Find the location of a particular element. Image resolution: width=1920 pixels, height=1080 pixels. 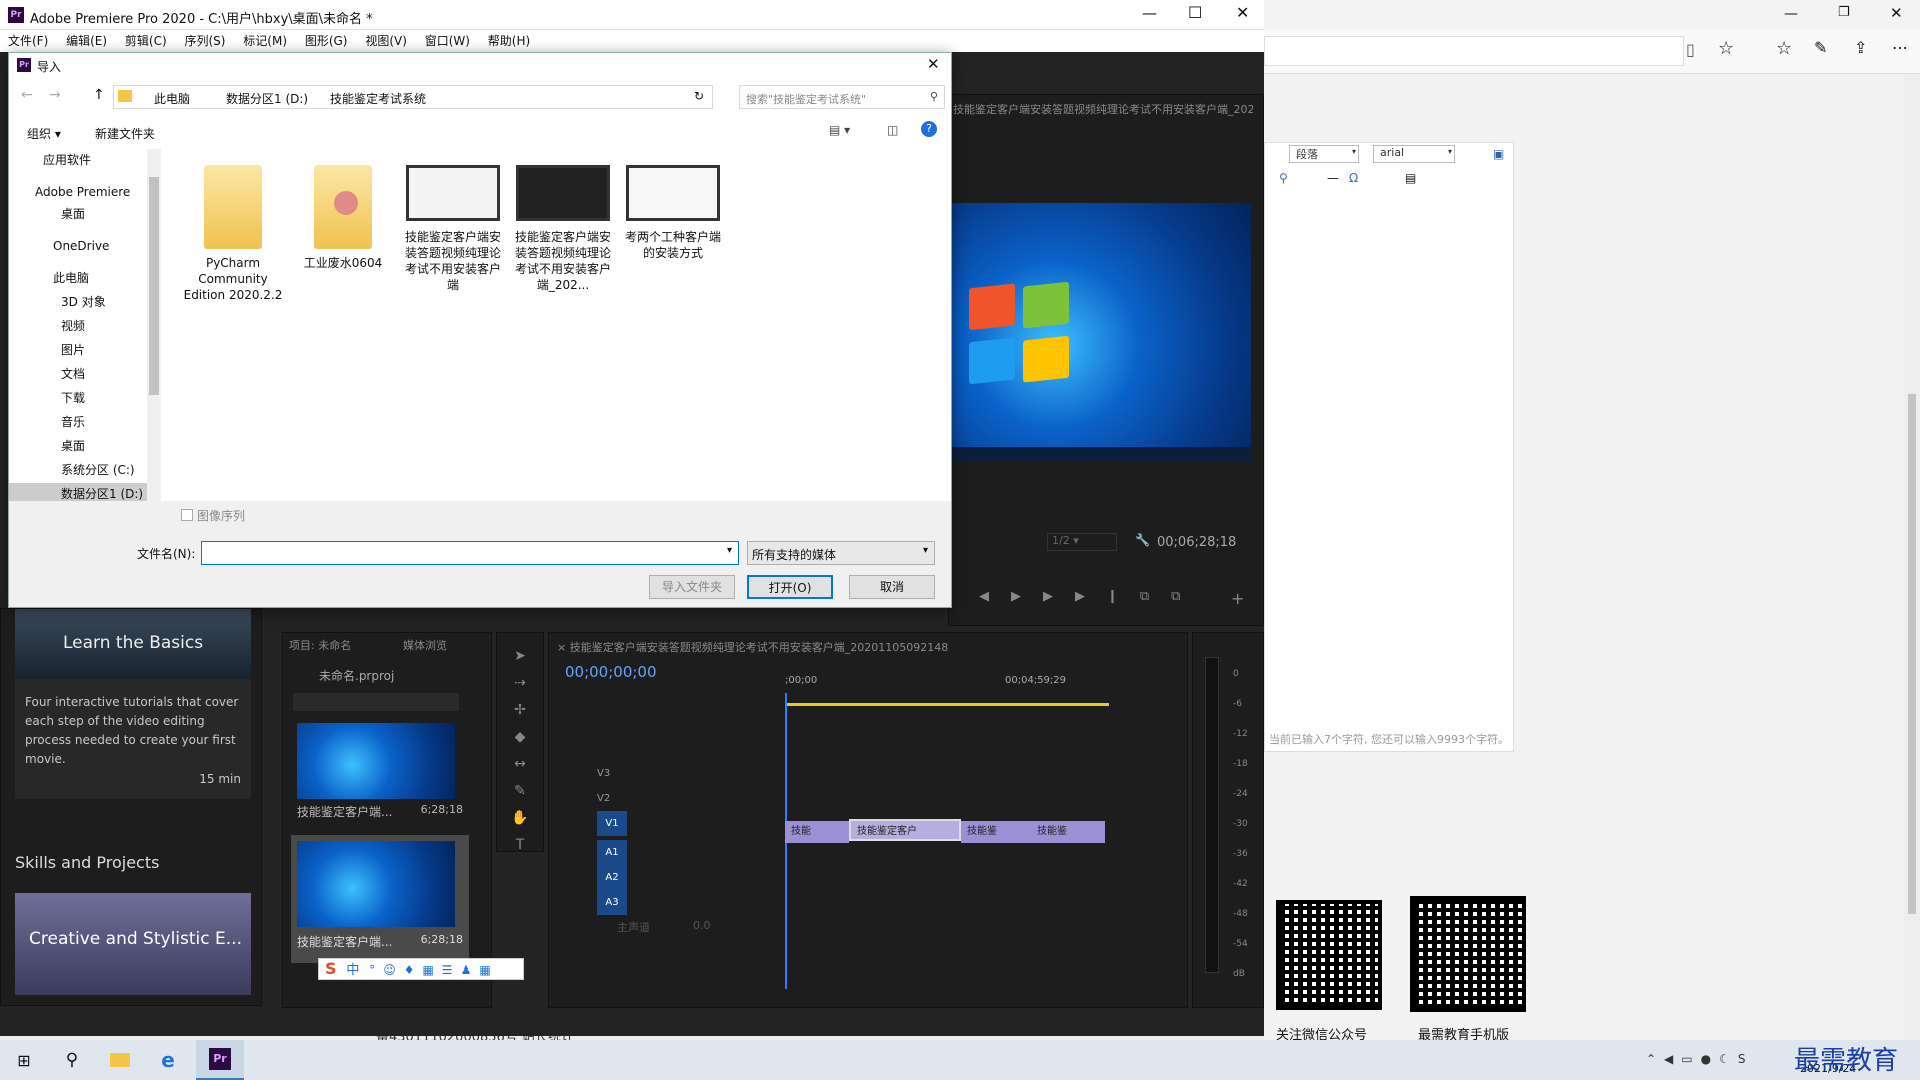

system-tray-icons: ⌃◀▭●☾S is located at coordinates (1699, 1059).